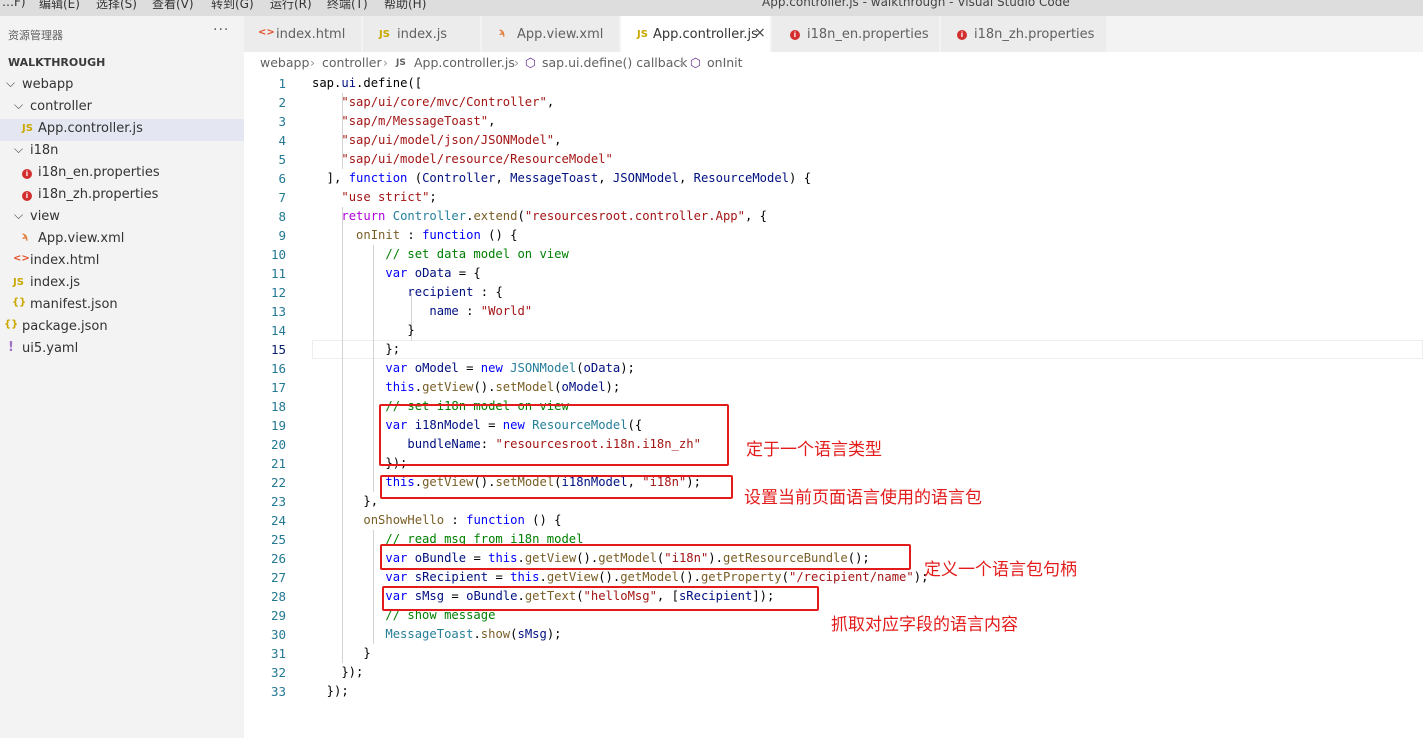 The height and width of the screenshot is (738, 1423). I want to click on code-token: extend, so click(495, 216).